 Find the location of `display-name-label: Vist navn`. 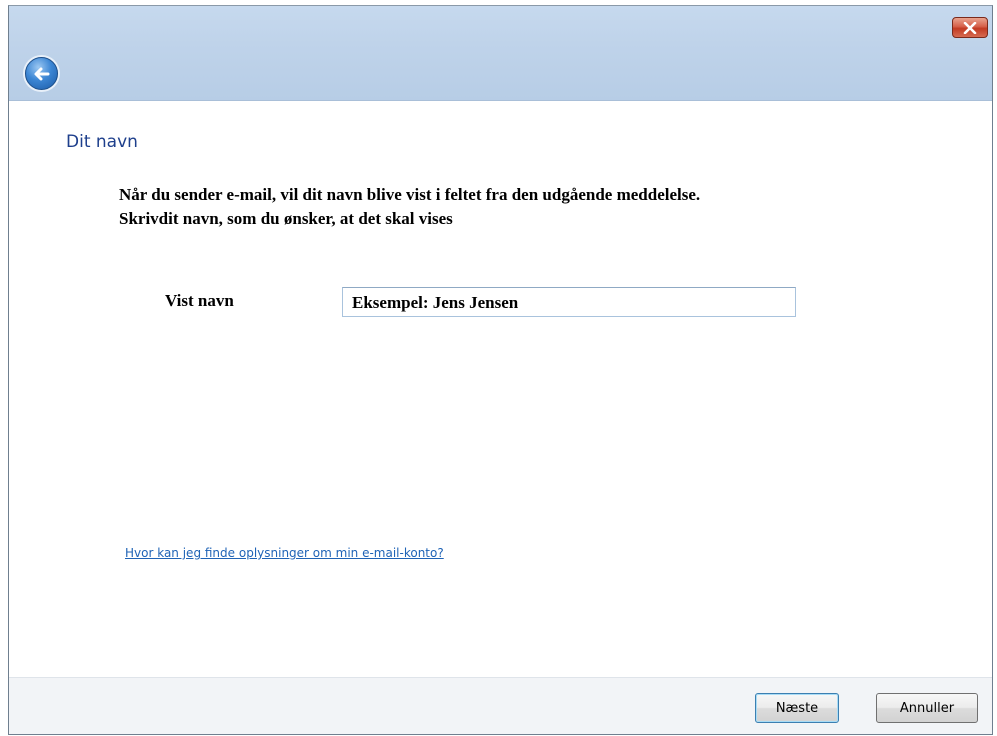

display-name-label: Vist navn is located at coordinates (199, 300).